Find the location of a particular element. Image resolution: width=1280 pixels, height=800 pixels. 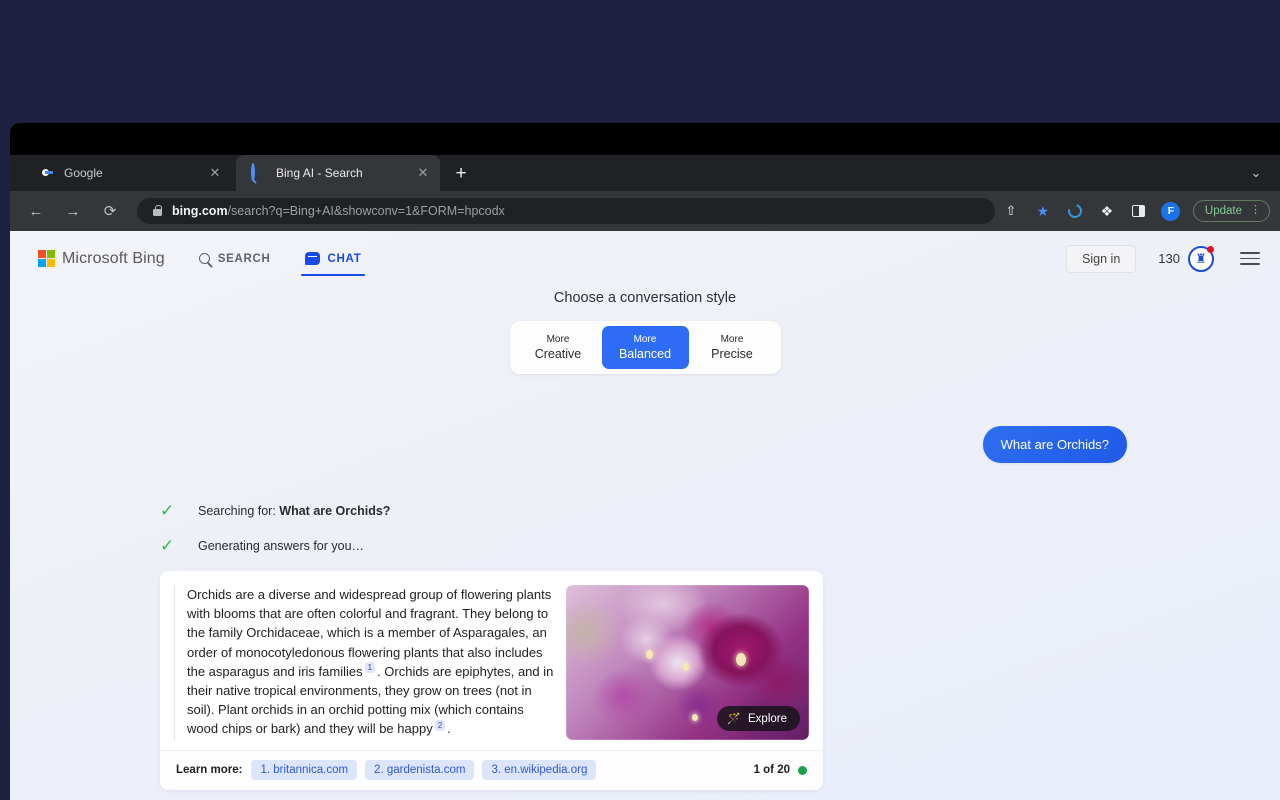

google-icon is located at coordinates (46, 173).